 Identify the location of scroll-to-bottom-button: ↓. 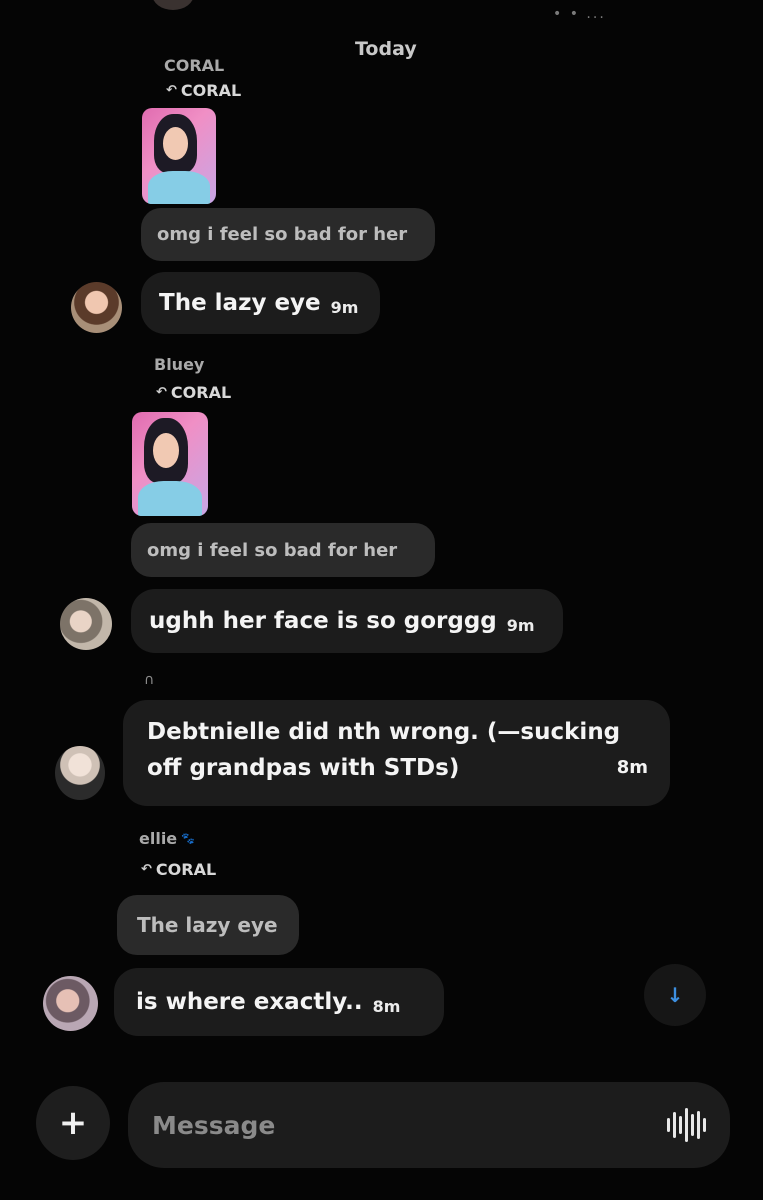
(675, 995).